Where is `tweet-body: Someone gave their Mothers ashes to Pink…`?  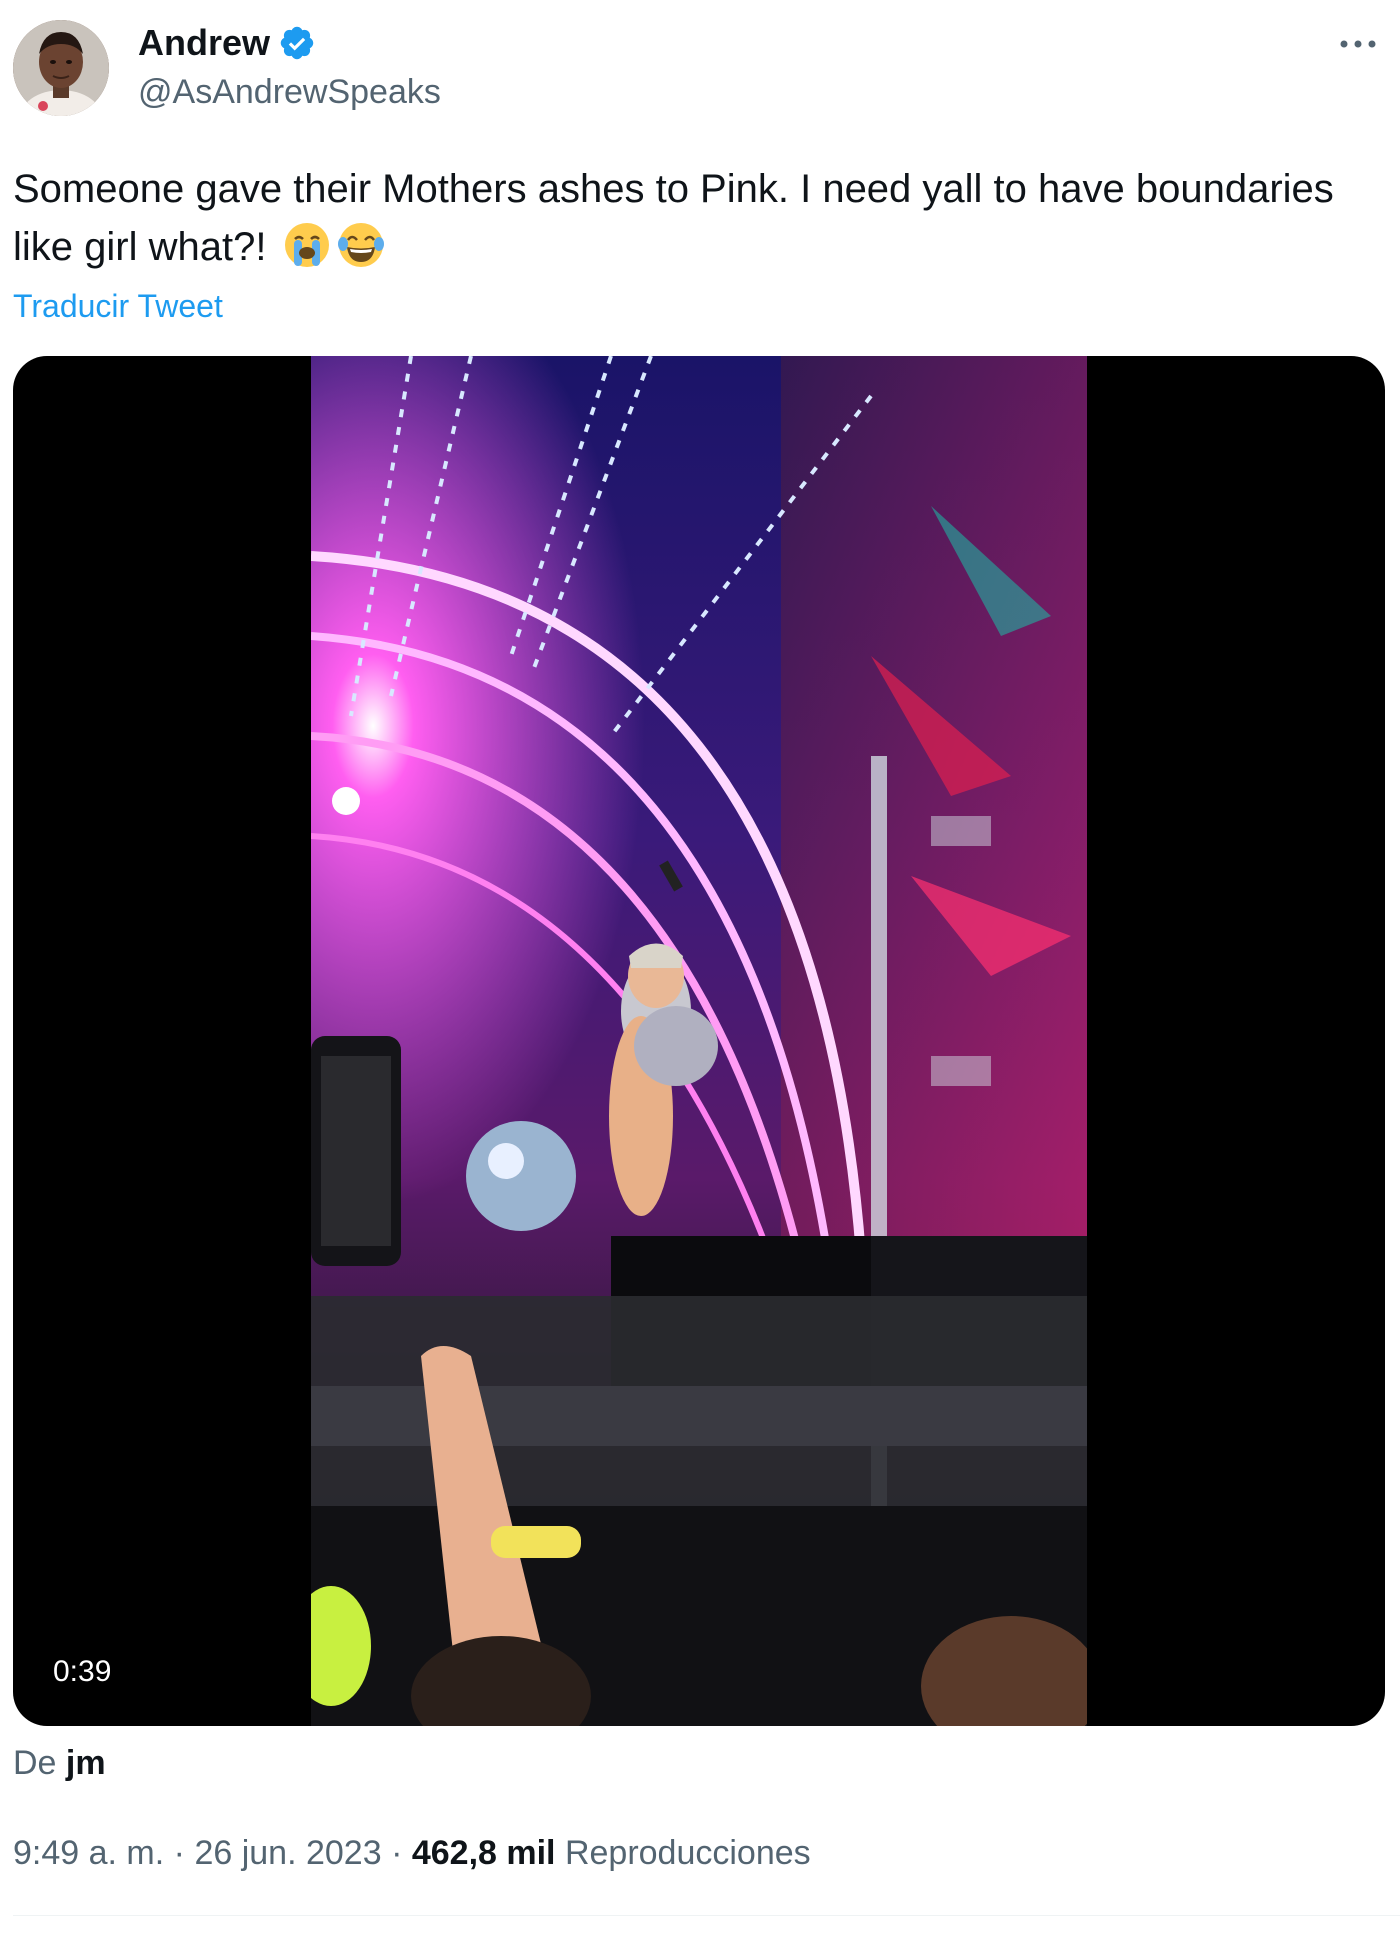
tweet-body: Someone gave their Mothers ashes to Pink… is located at coordinates (673, 218).